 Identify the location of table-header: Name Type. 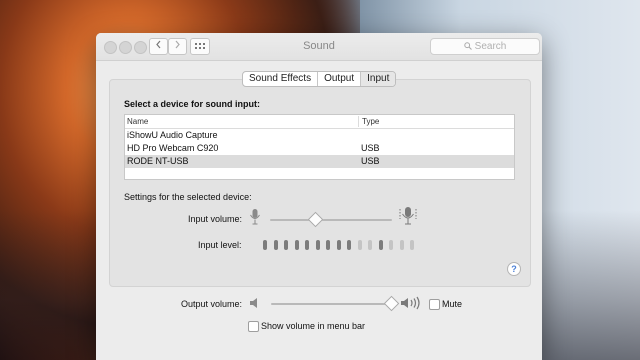
(319, 122).